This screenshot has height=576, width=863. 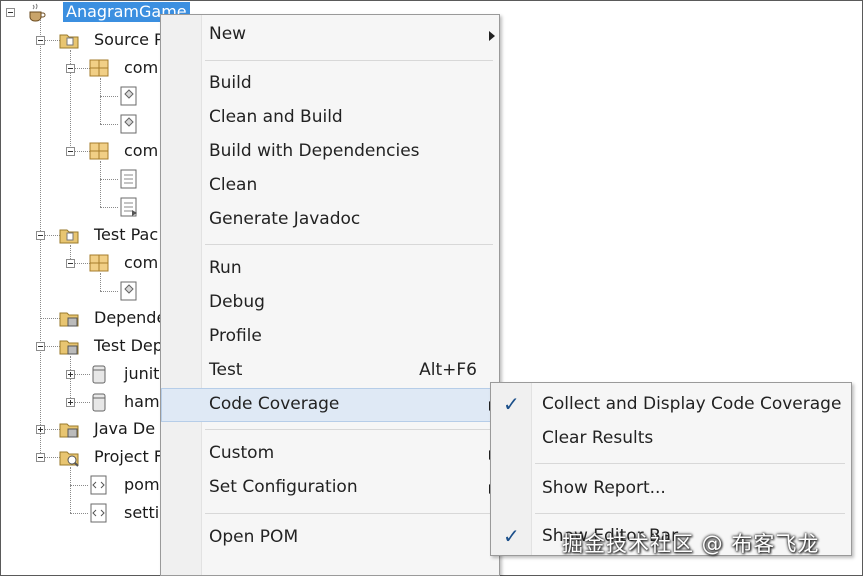 I want to click on menu-item-label: Build, so click(x=230, y=83).